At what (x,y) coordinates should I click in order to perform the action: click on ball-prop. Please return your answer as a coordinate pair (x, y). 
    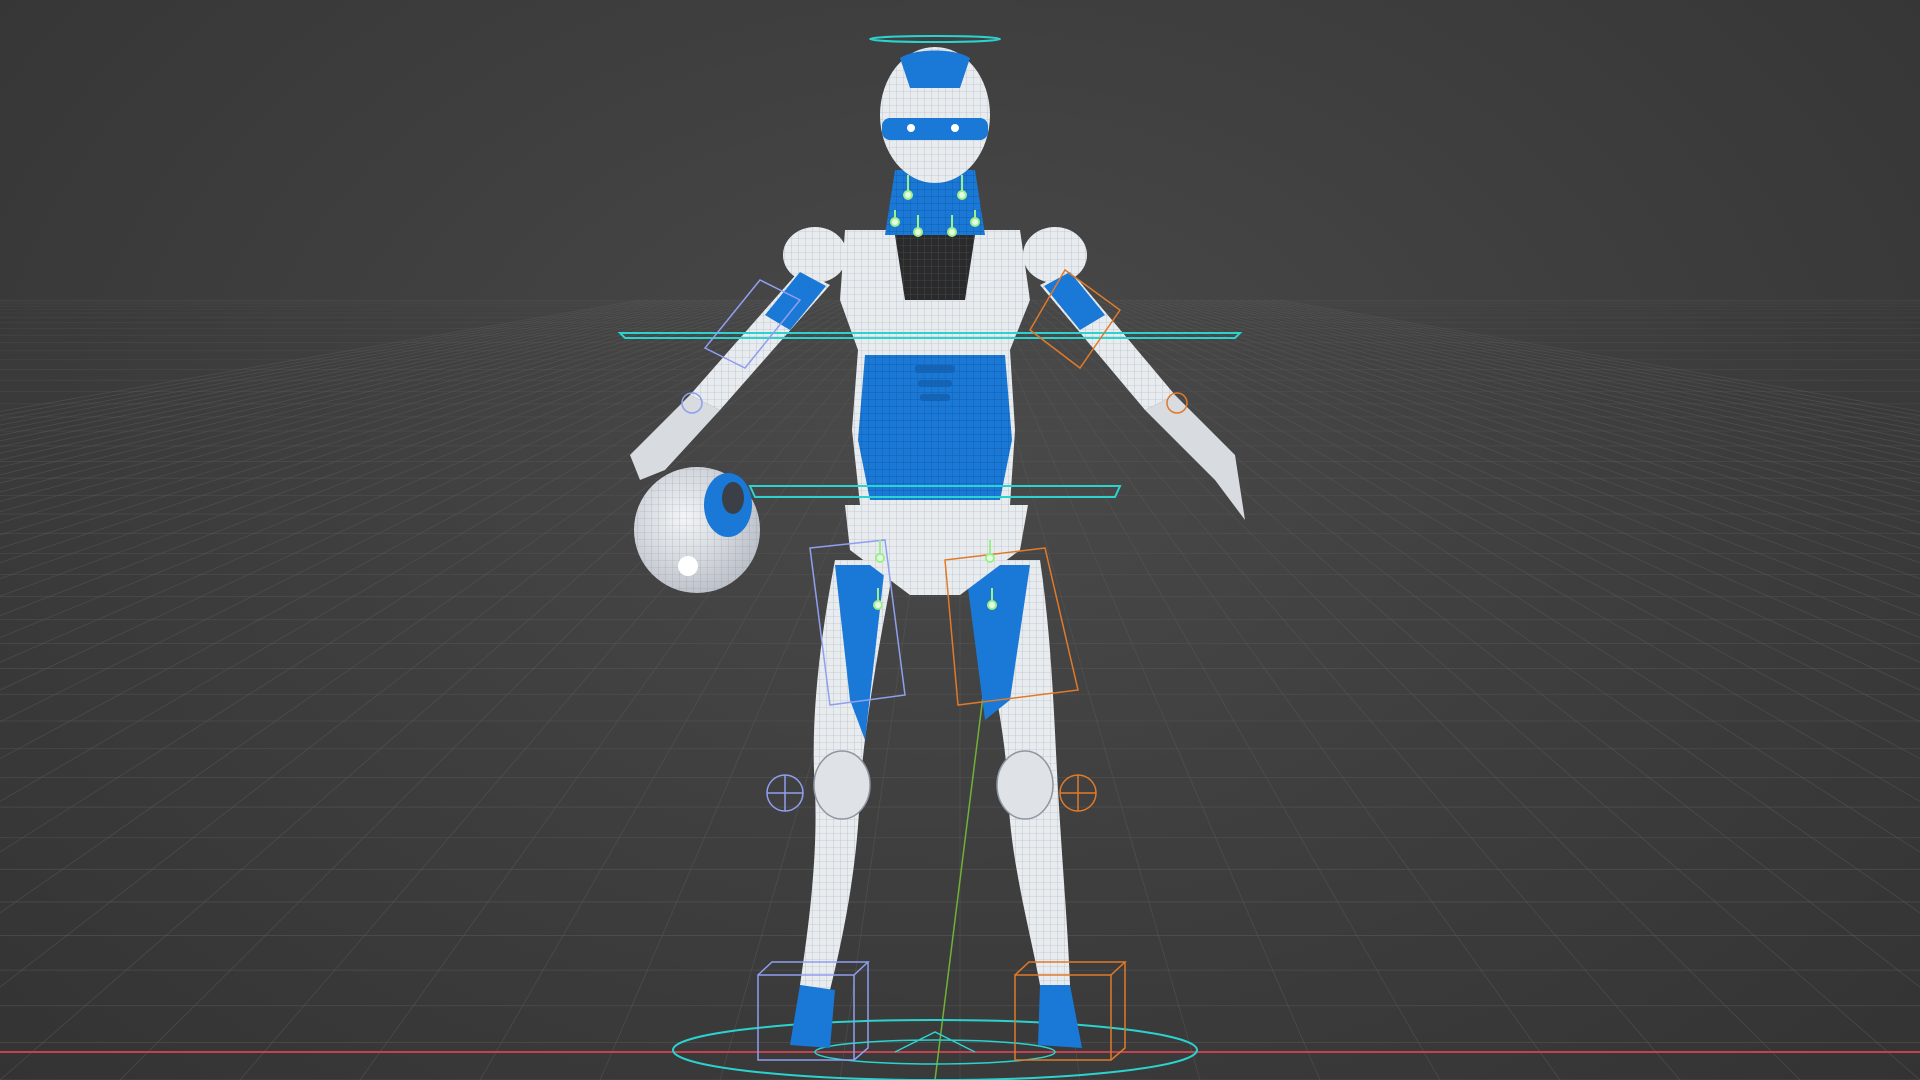
    Looking at the image, I should click on (697, 530).